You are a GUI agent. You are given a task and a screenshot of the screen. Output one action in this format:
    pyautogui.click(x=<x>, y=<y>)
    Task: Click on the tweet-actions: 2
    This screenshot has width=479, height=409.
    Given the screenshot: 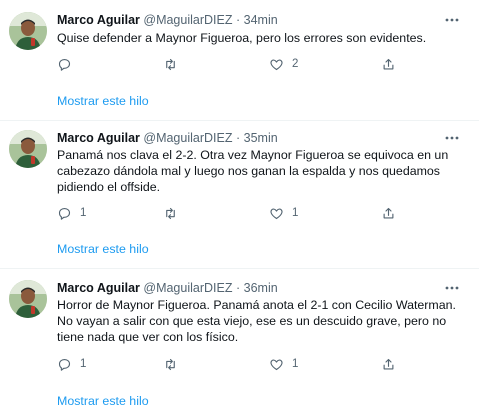 What is the action you would take?
    pyautogui.click(x=229, y=64)
    